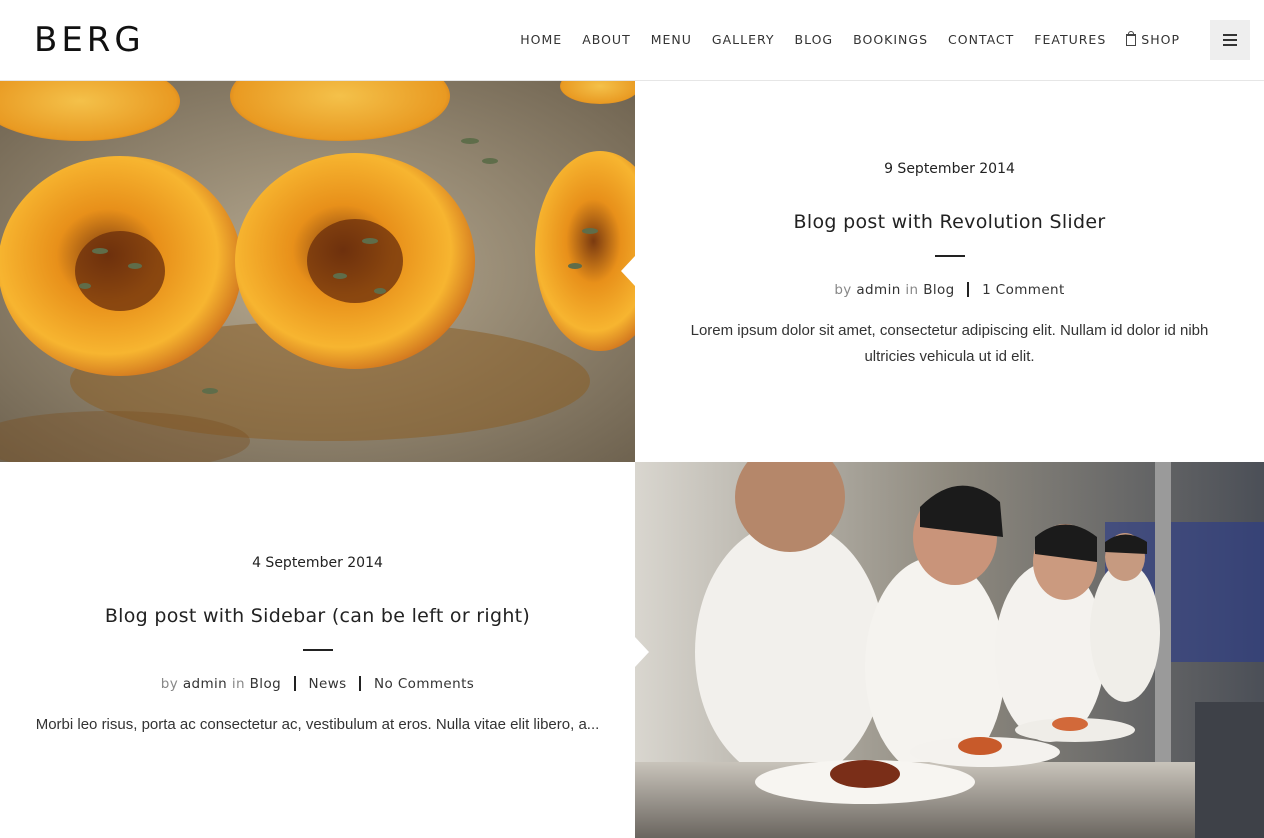 This screenshot has height=838, width=1264. I want to click on post-date: 9 September 2014, so click(949, 169).